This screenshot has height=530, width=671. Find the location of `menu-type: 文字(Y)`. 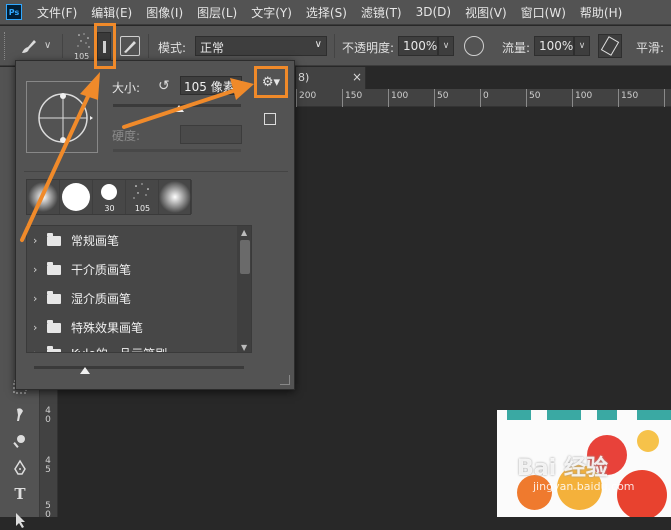

menu-type: 文字(Y) is located at coordinates (271, 12).